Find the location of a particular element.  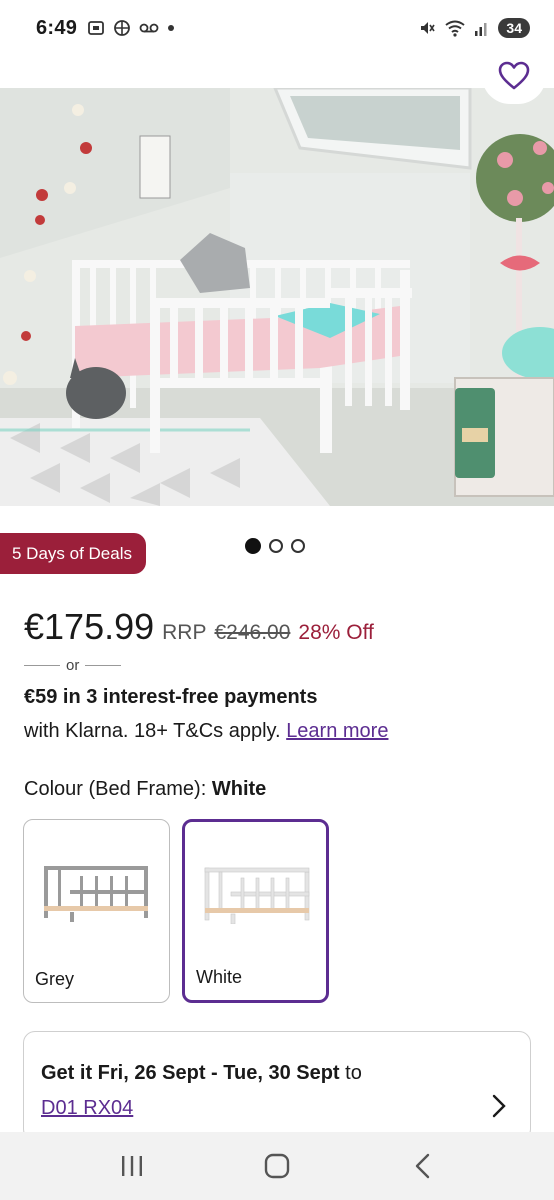

header-bar is located at coordinates (277, 72).